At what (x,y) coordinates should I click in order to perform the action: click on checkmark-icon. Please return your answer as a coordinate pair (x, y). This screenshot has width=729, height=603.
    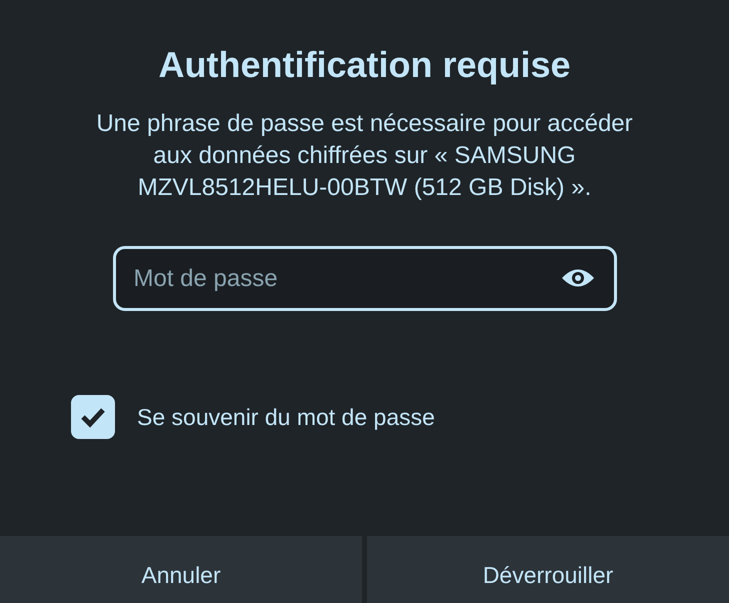
    Looking at the image, I should click on (93, 417).